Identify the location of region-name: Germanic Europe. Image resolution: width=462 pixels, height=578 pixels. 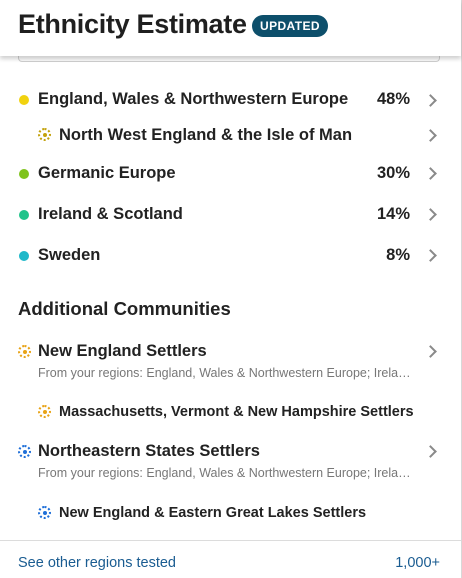
(107, 173).